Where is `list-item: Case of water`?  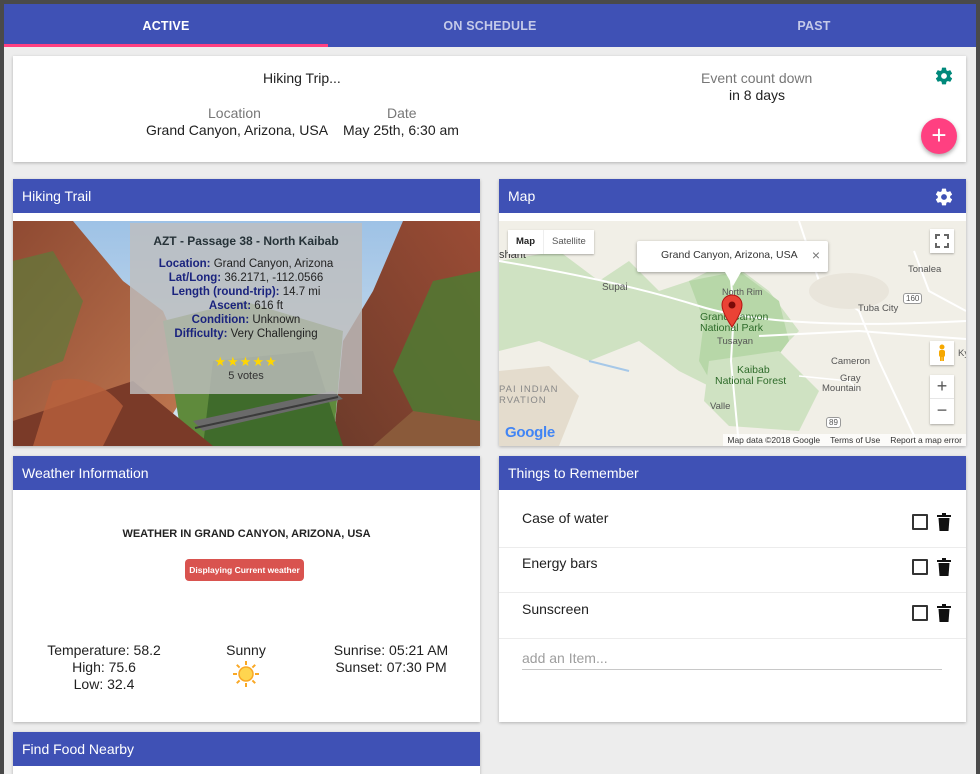 list-item: Case of water is located at coordinates (732, 525).